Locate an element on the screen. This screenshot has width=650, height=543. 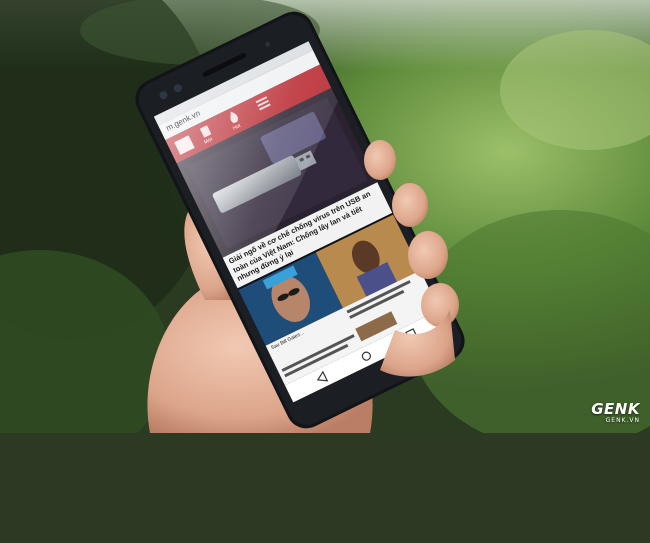
genk-watermark: GENK GENK.VN is located at coordinates (615, 413).